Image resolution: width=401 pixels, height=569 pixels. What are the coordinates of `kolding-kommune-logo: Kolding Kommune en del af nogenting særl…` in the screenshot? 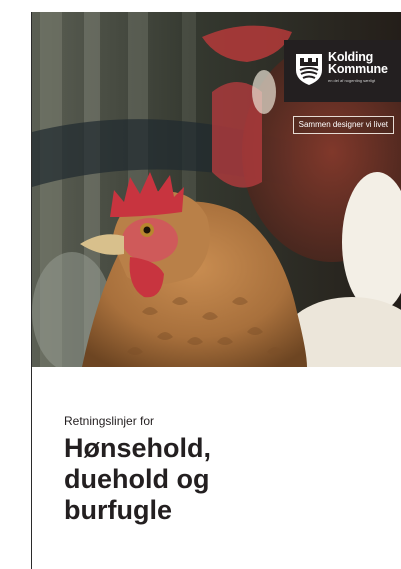 It's located at (342, 71).